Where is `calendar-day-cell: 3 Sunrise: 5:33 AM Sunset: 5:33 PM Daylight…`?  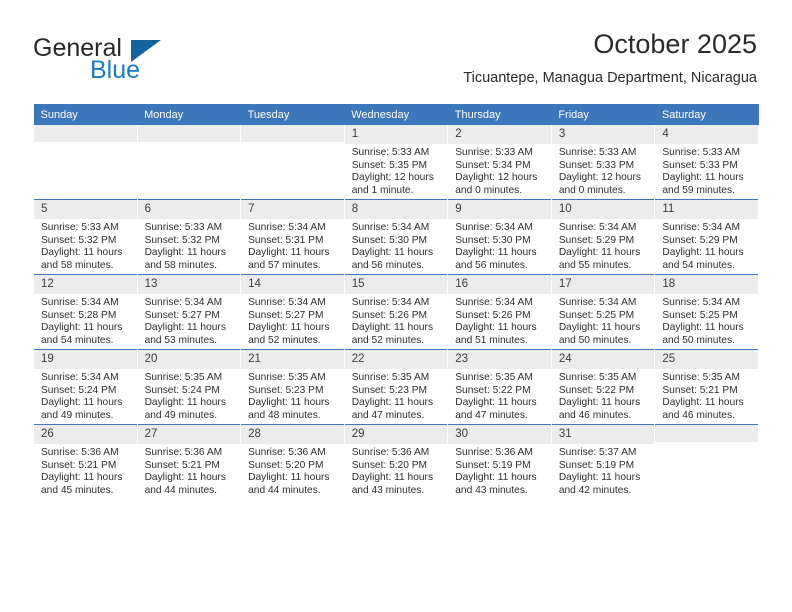 calendar-day-cell: 3 Sunrise: 5:33 AM Sunset: 5:33 PM Daylight… is located at coordinates (603, 162).